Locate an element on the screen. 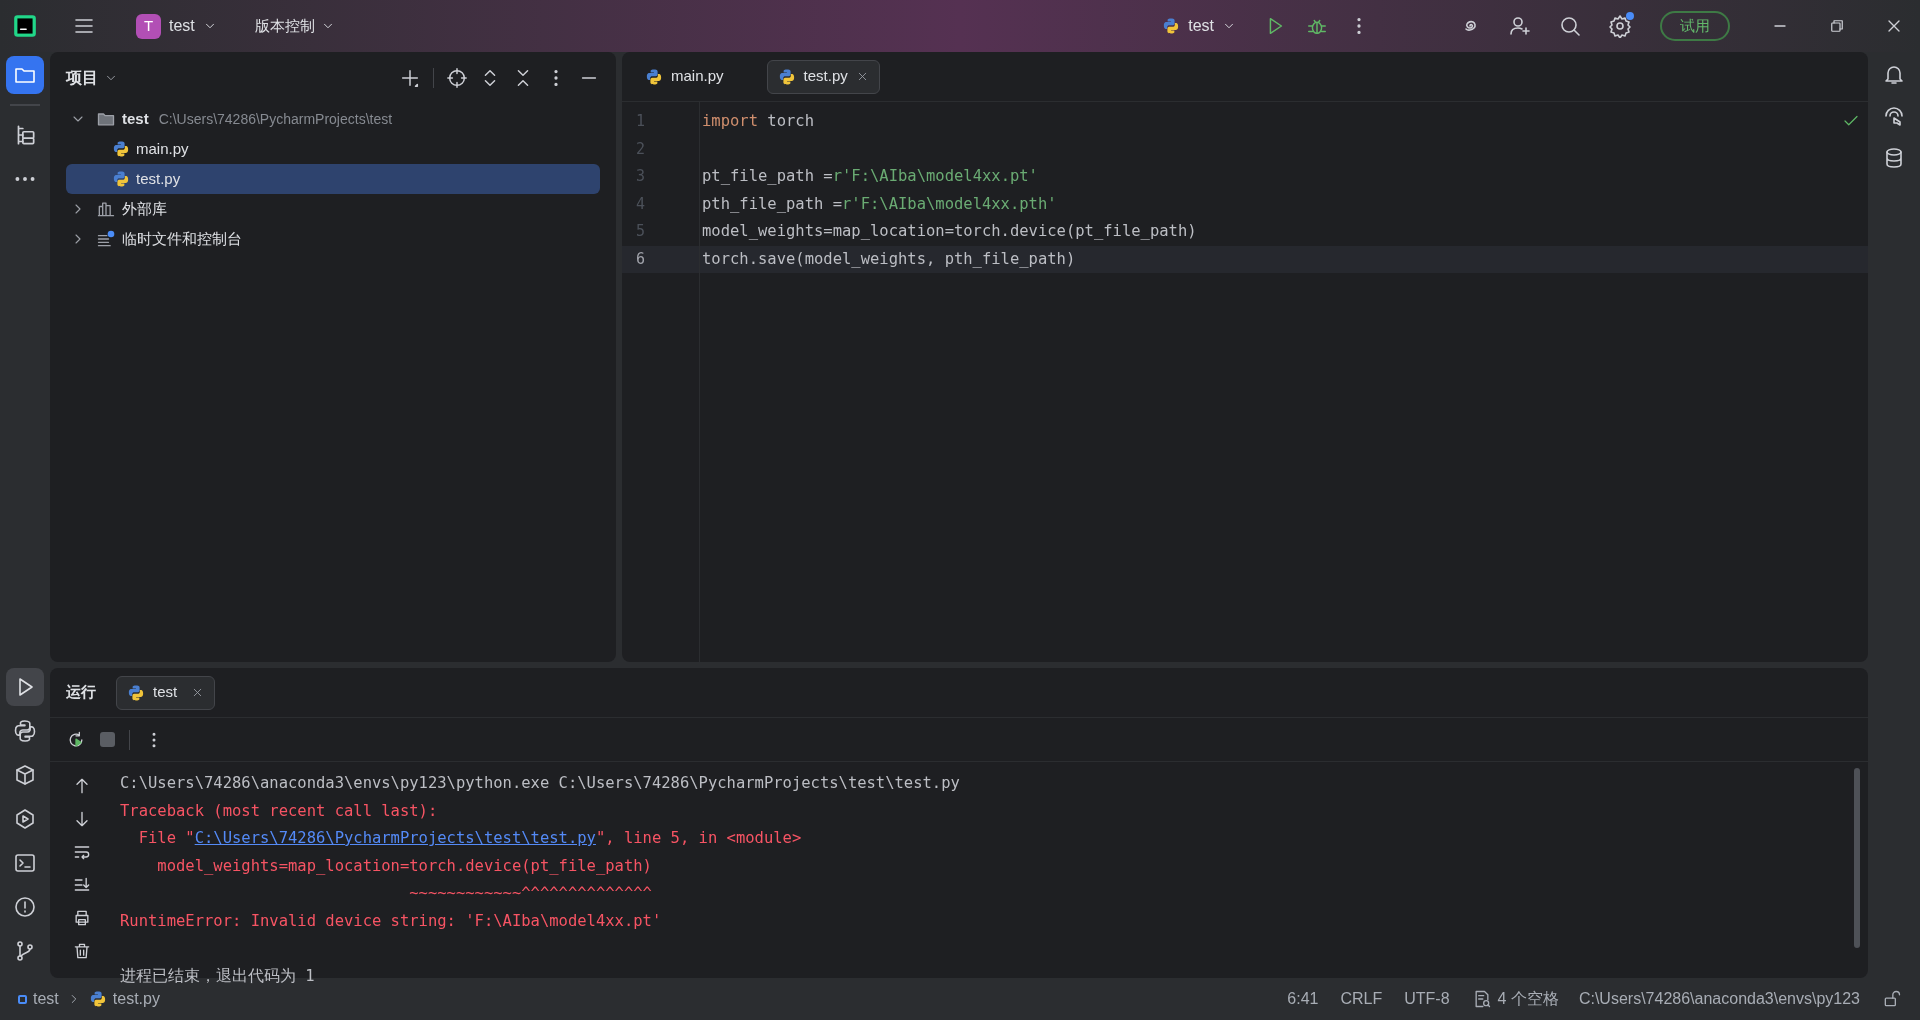 This screenshot has width=1920, height=1020. breadcrumb-item: test is located at coordinates (38, 999).